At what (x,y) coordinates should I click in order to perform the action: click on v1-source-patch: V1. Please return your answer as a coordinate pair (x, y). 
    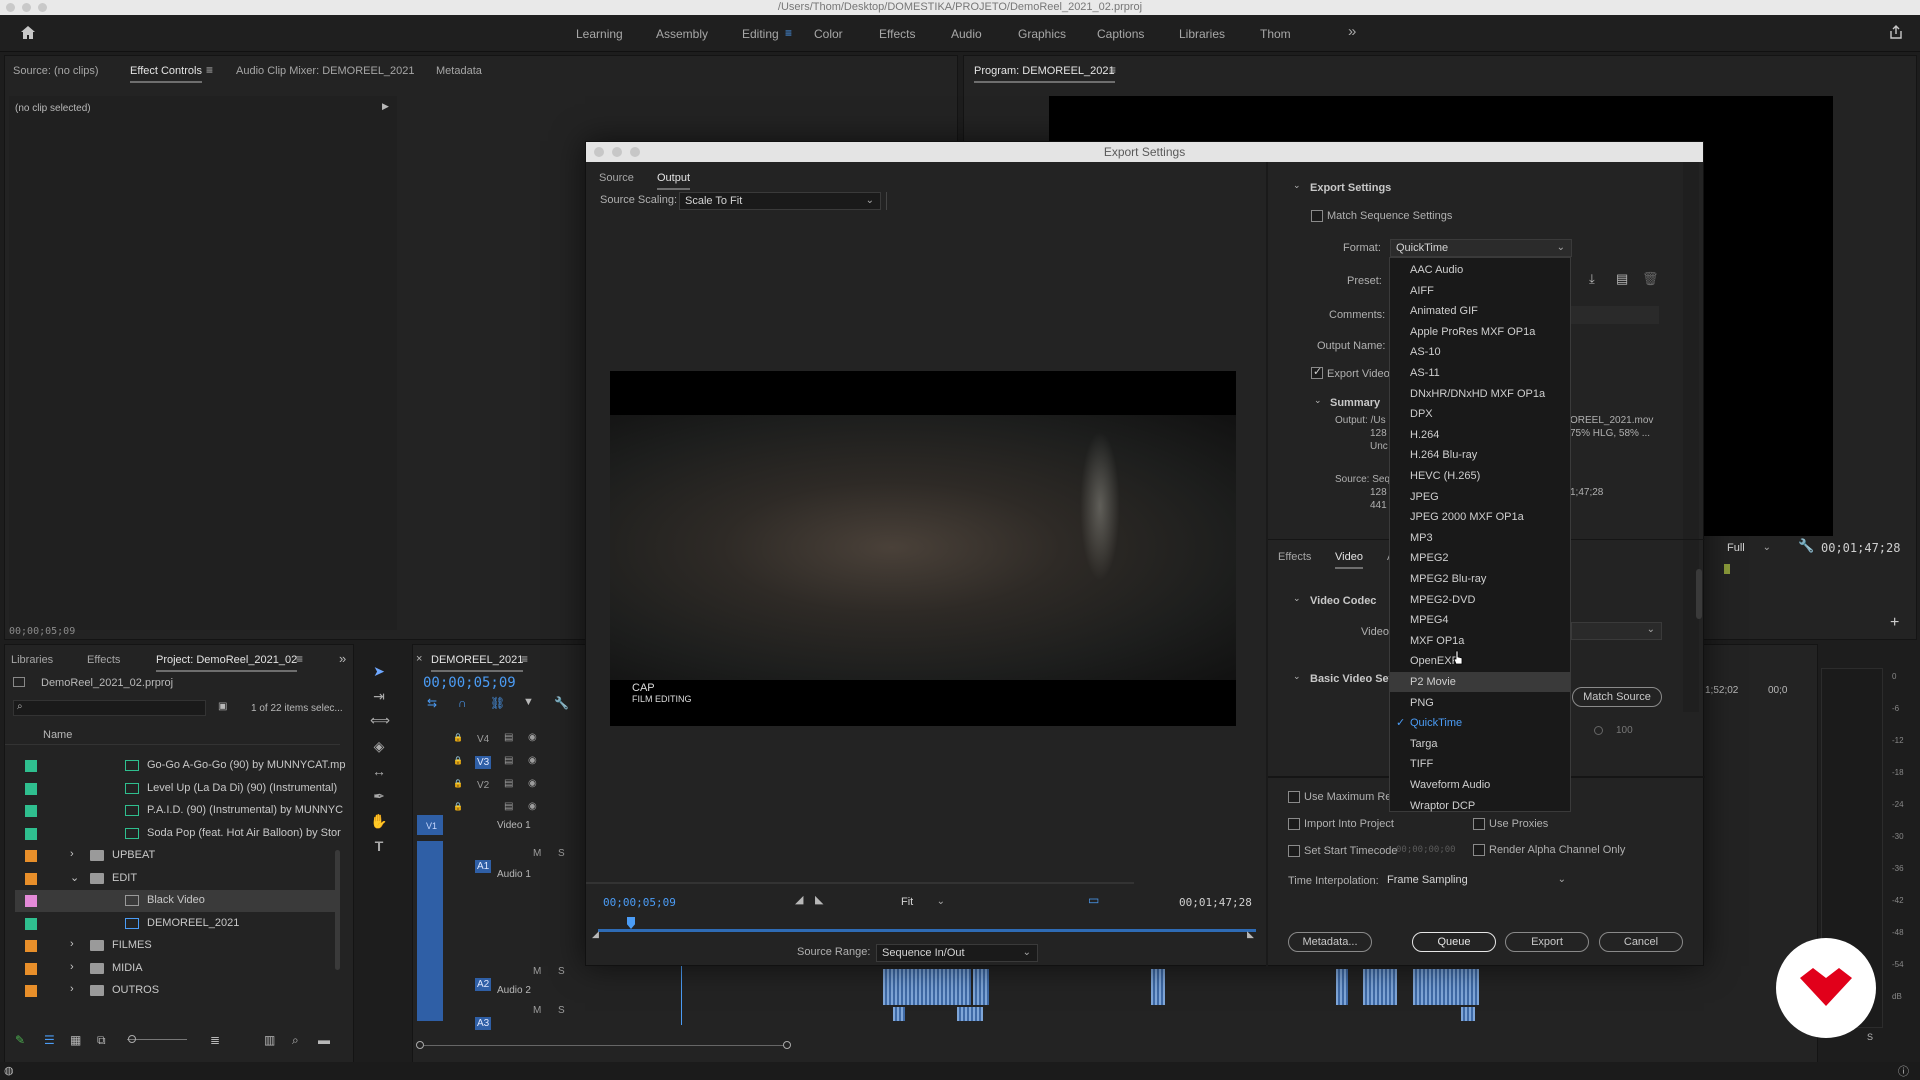
    Looking at the image, I should click on (431, 826).